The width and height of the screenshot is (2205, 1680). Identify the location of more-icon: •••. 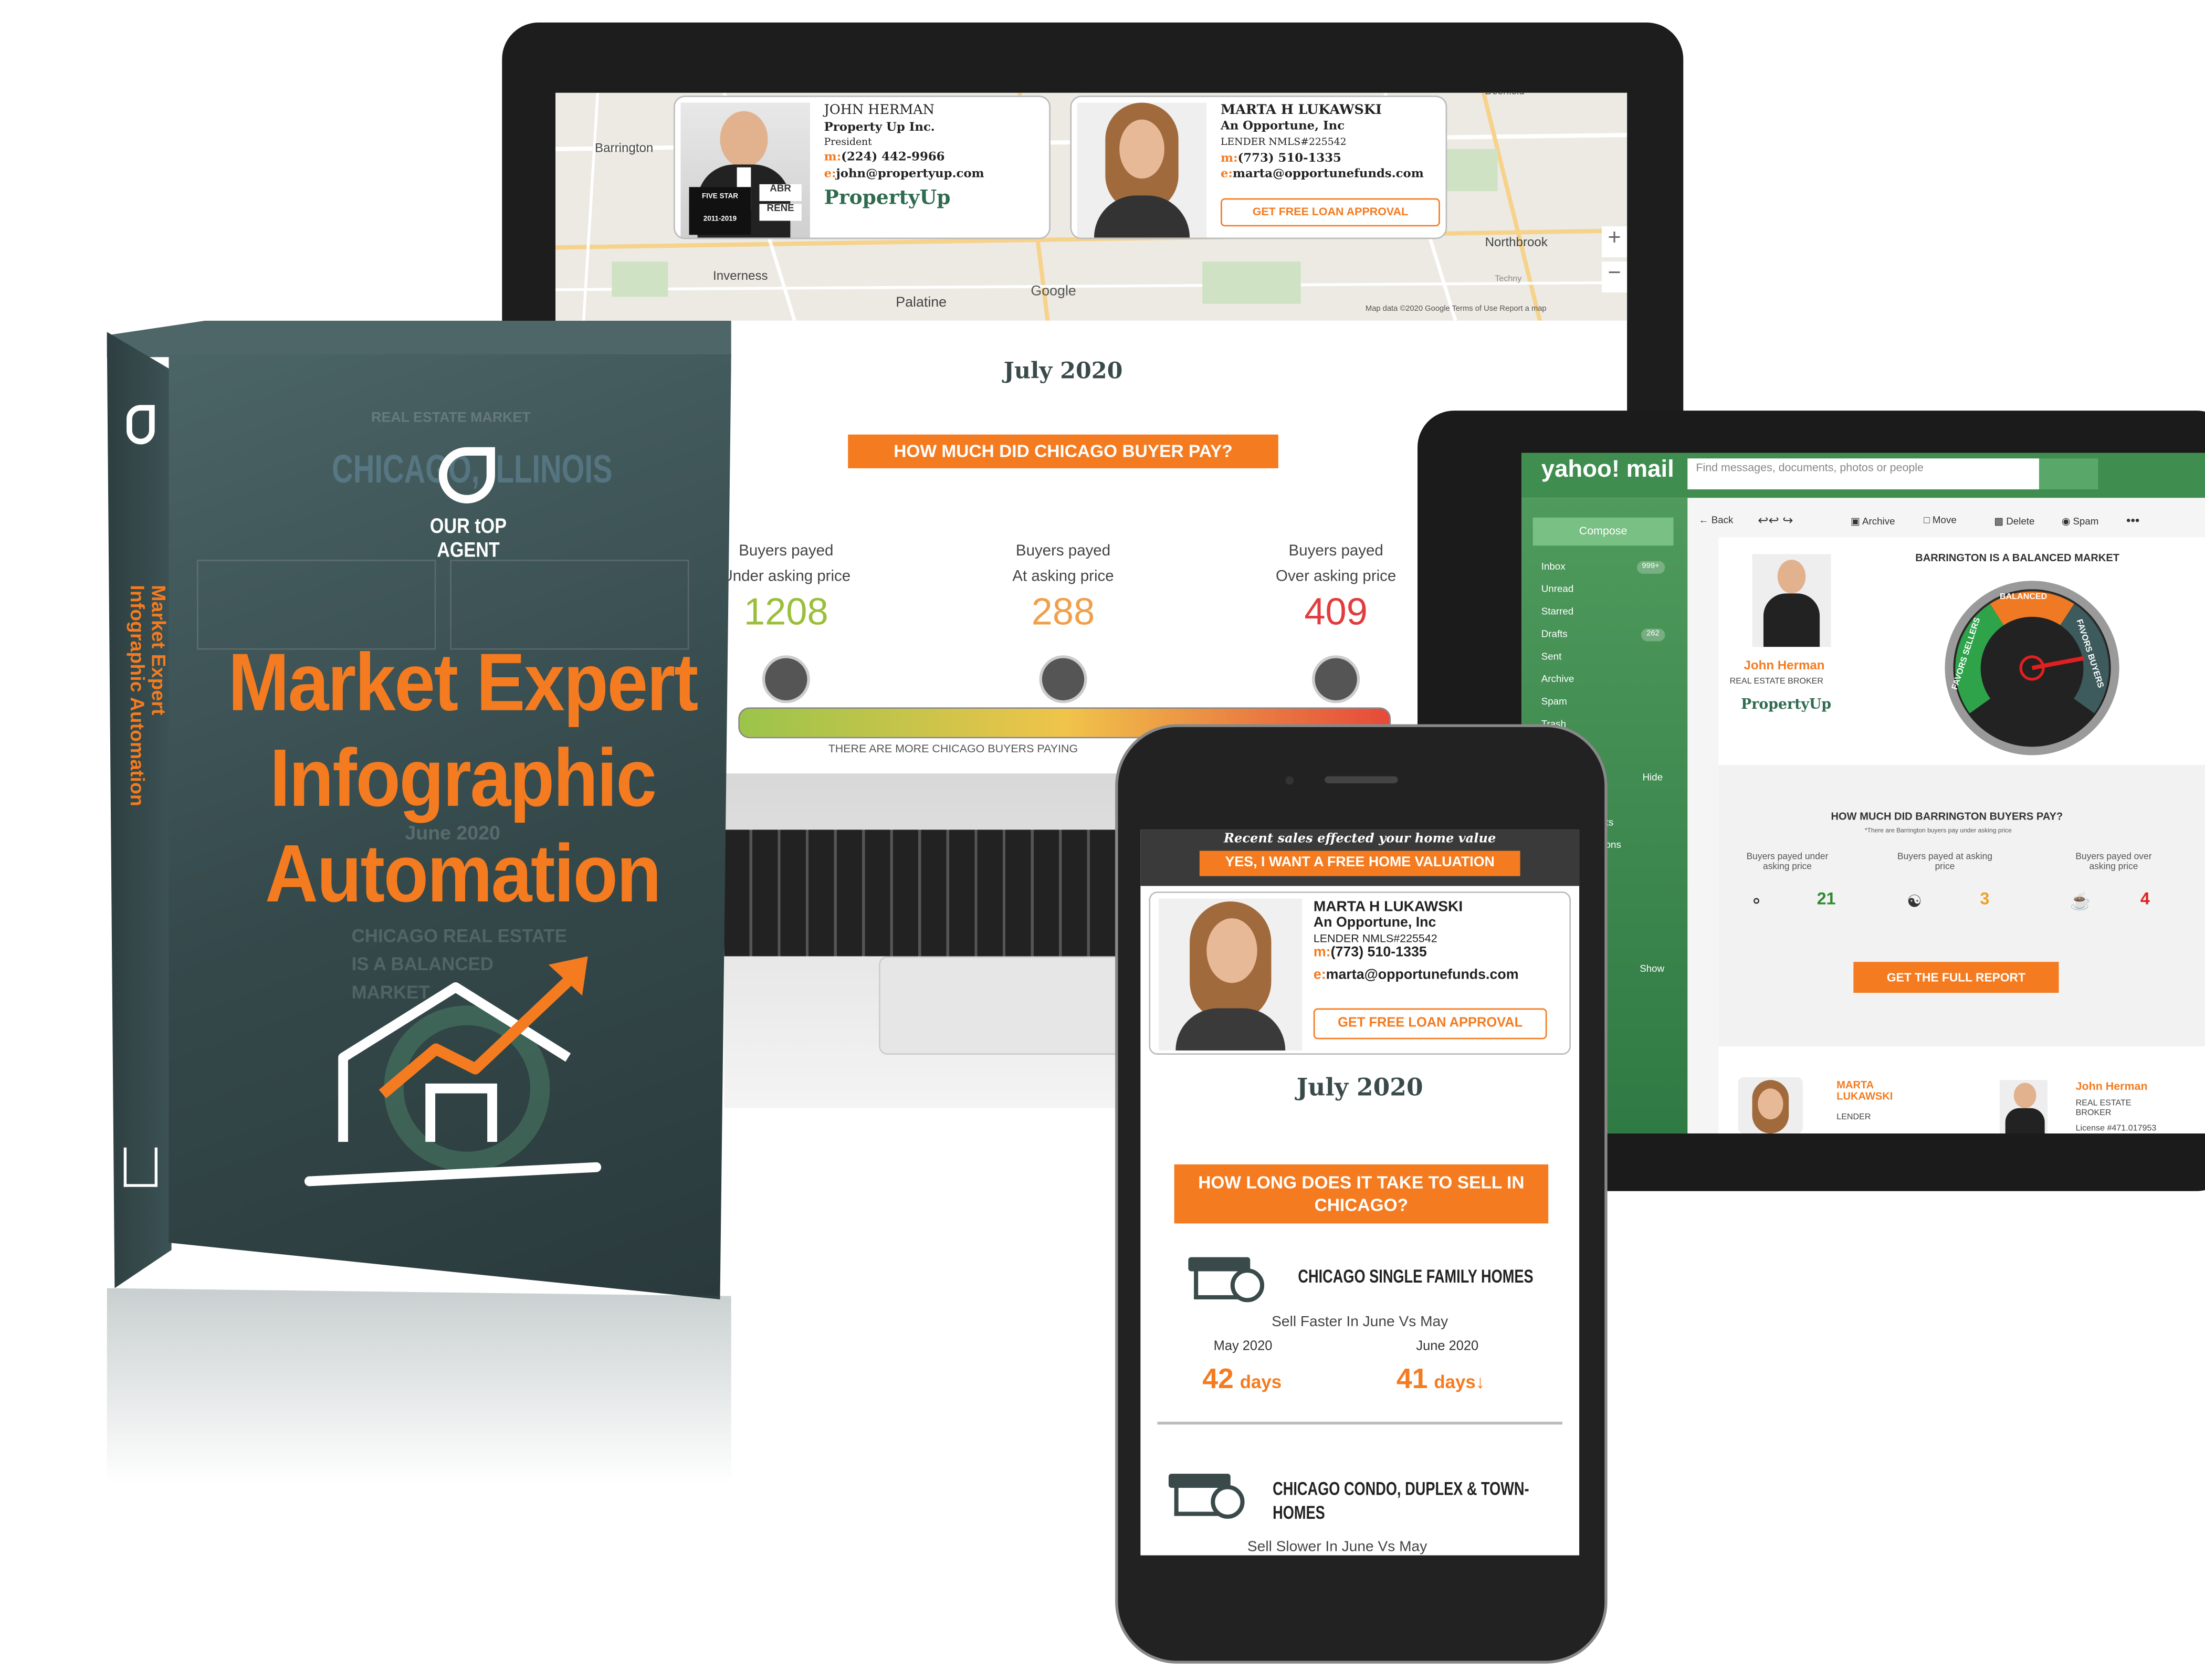
(2132, 520).